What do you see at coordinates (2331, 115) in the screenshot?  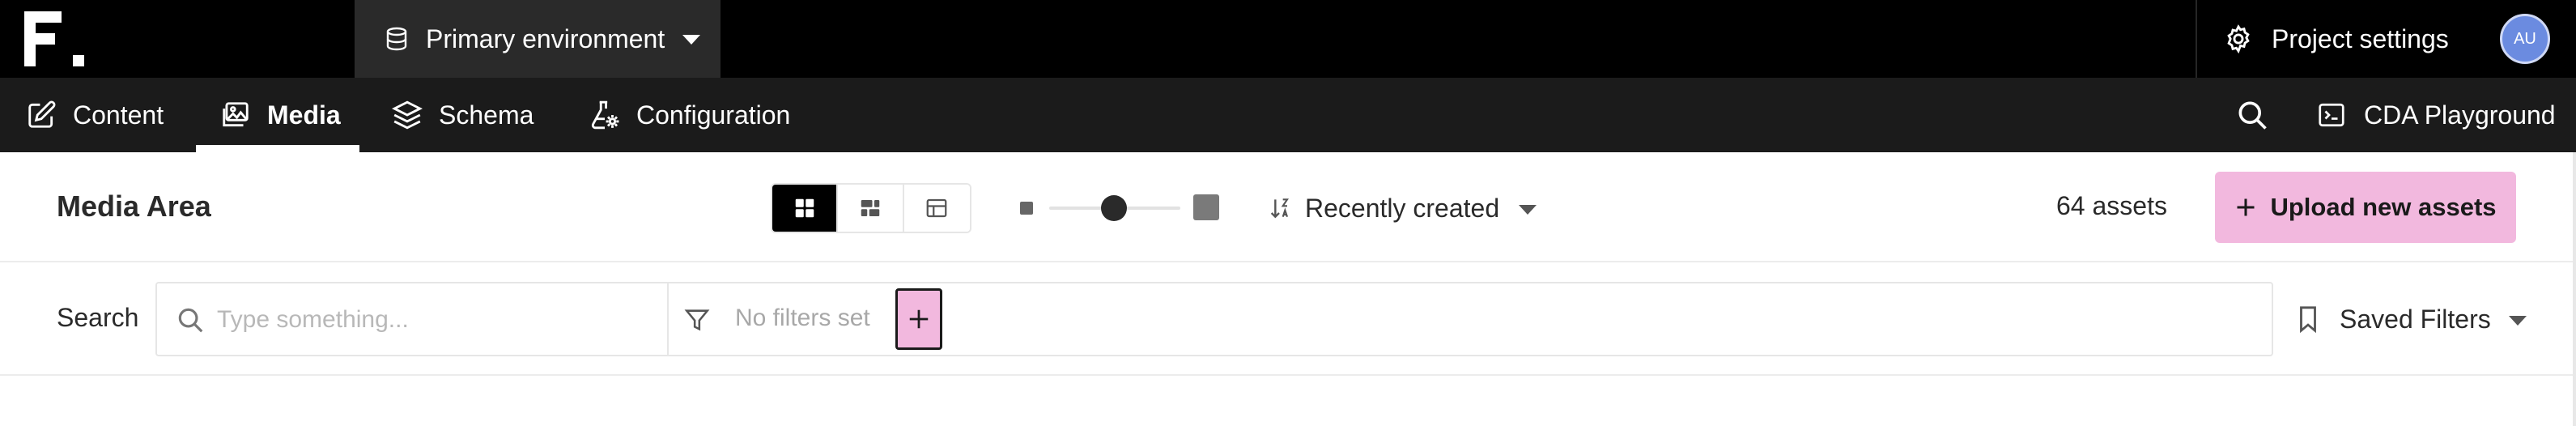 I see `terminal-icon` at bounding box center [2331, 115].